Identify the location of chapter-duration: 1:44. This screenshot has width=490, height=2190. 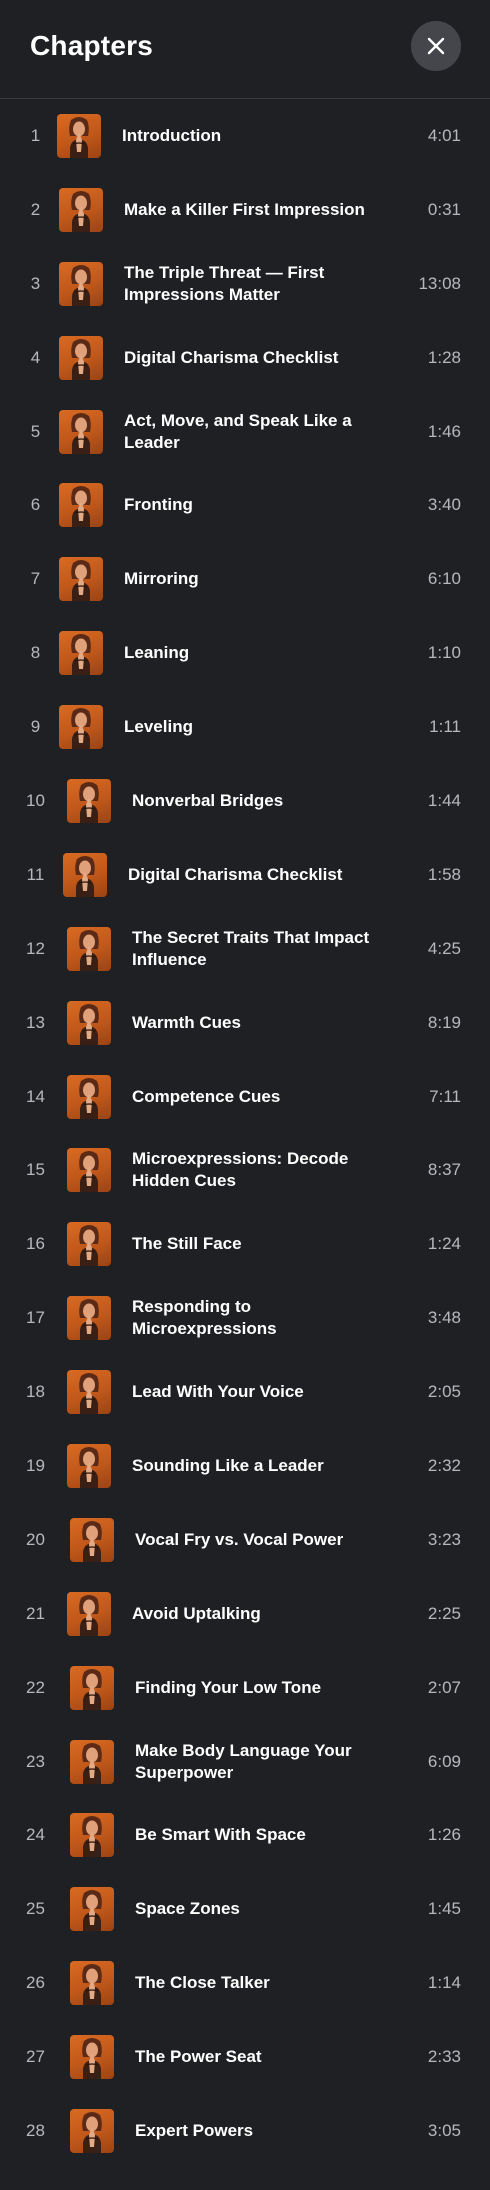
(444, 800).